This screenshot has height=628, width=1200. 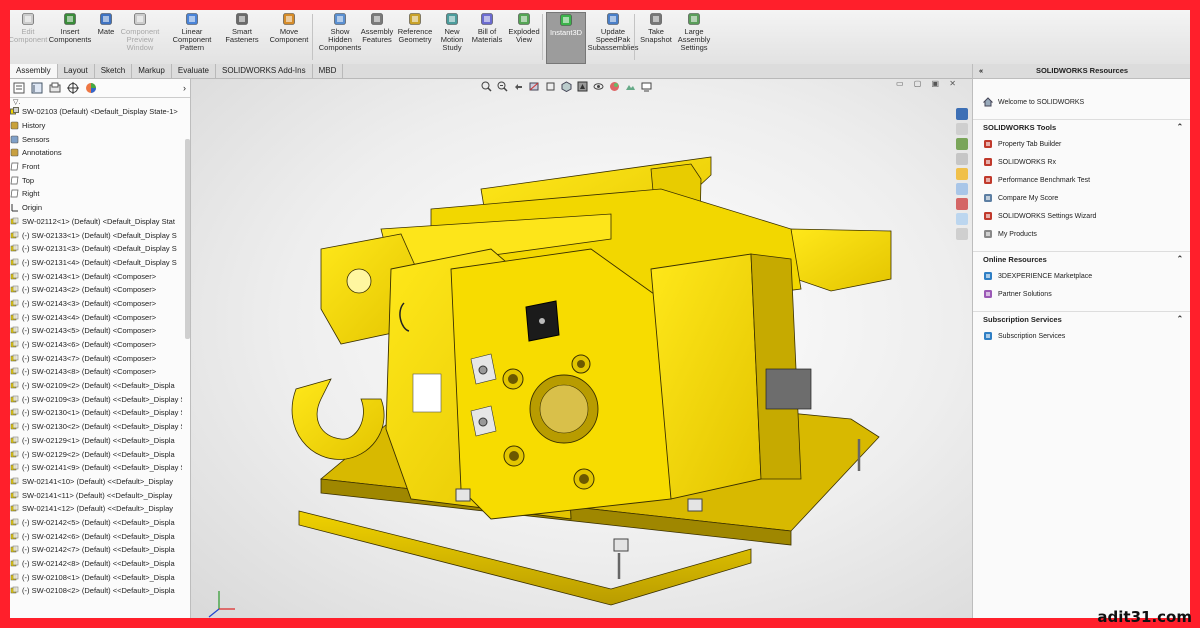 I want to click on resource-link: Subscription Services, so click(x=1081, y=336).